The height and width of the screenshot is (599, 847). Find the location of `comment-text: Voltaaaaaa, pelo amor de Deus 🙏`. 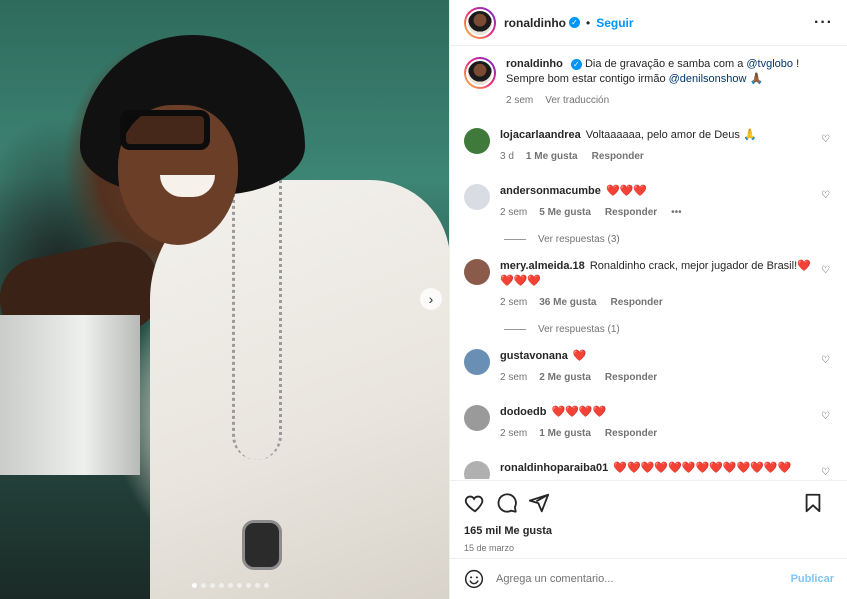

comment-text: Voltaaaaaa, pelo amor de Deus 🙏 is located at coordinates (671, 135).